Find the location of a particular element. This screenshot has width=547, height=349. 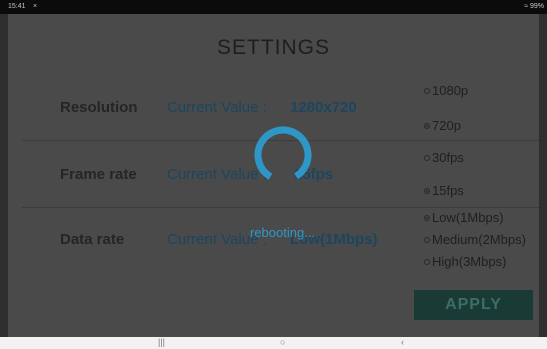

notification-icon: × is located at coordinates (35, 6).